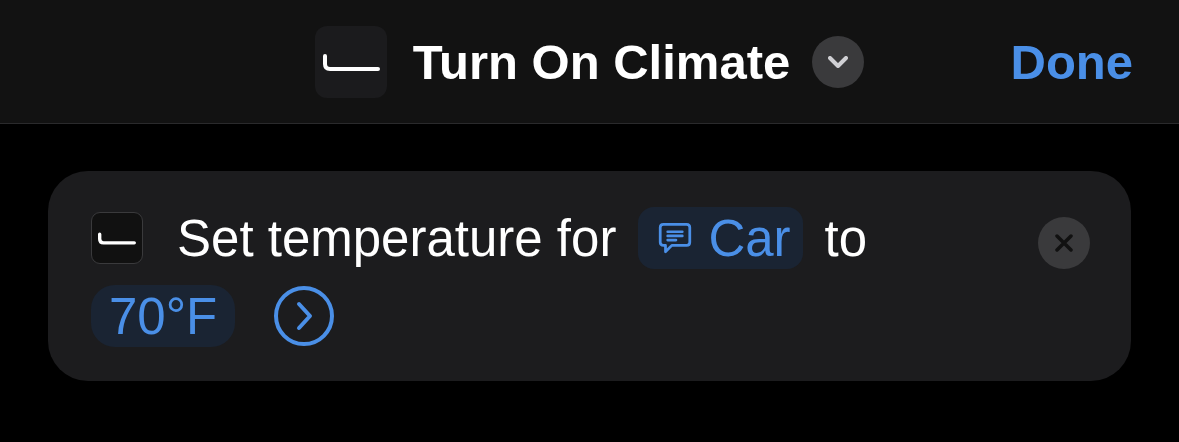  What do you see at coordinates (397, 238) in the screenshot?
I see `action-text: Set temperature for` at bounding box center [397, 238].